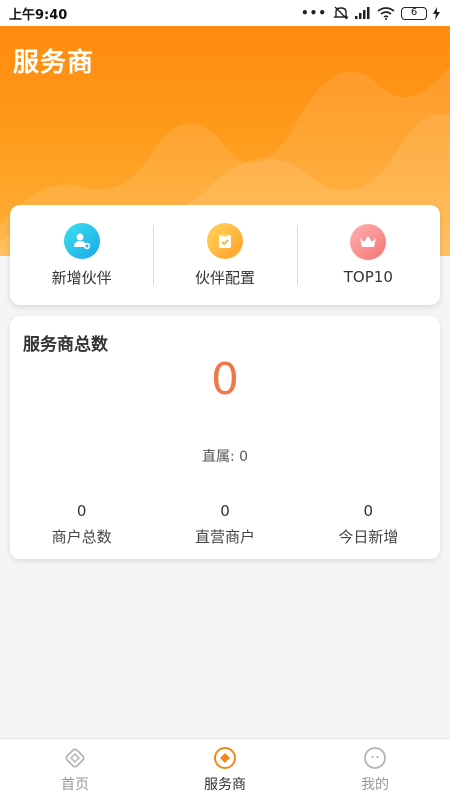 This screenshot has width=450, height=800. I want to click on direct-count: 直属: 0, so click(225, 457).